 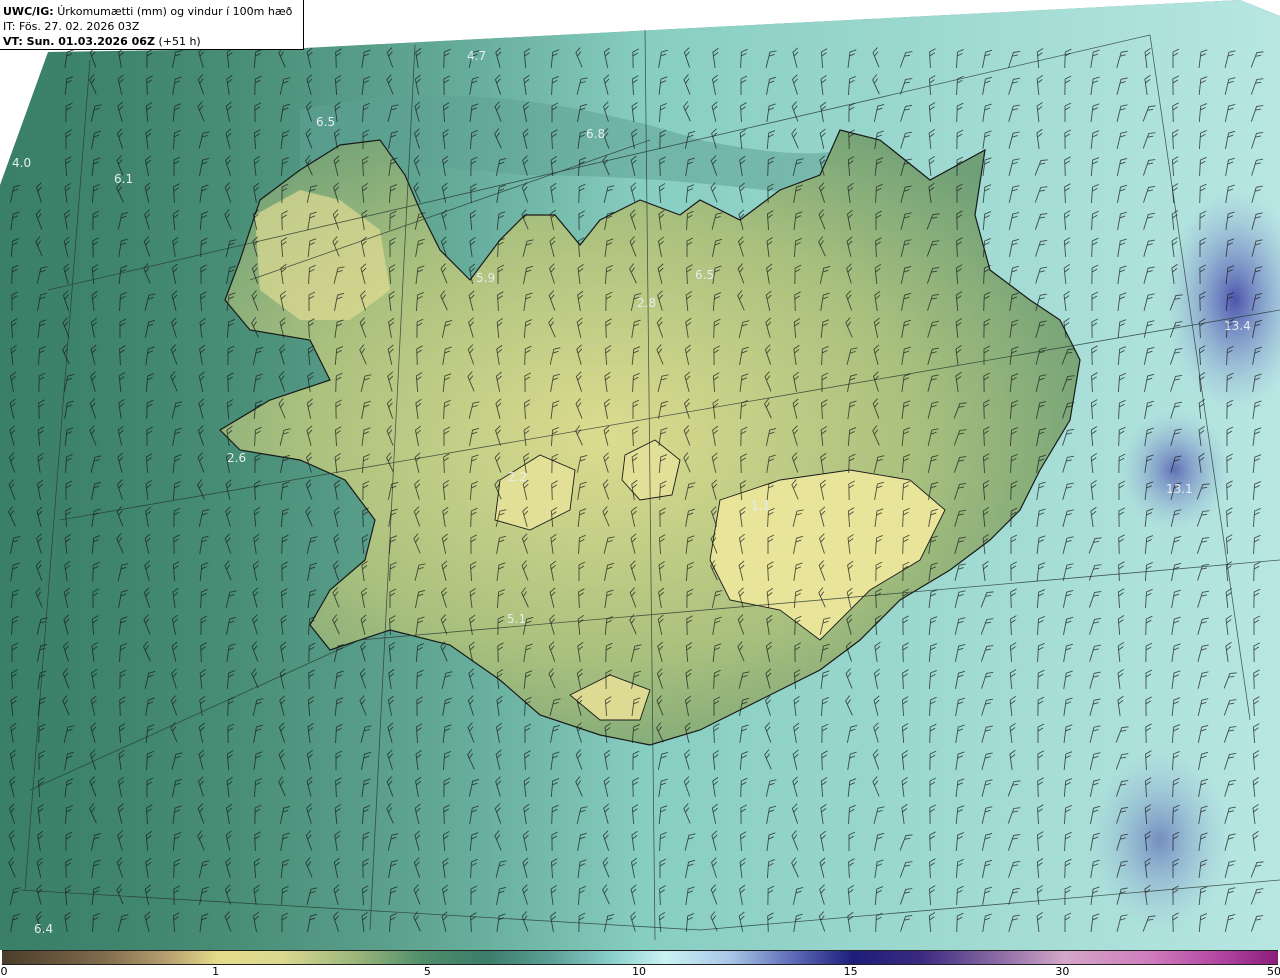 I want to click on colorbar: 0 1 5 10 15 30 50, so click(x=640, y=964).